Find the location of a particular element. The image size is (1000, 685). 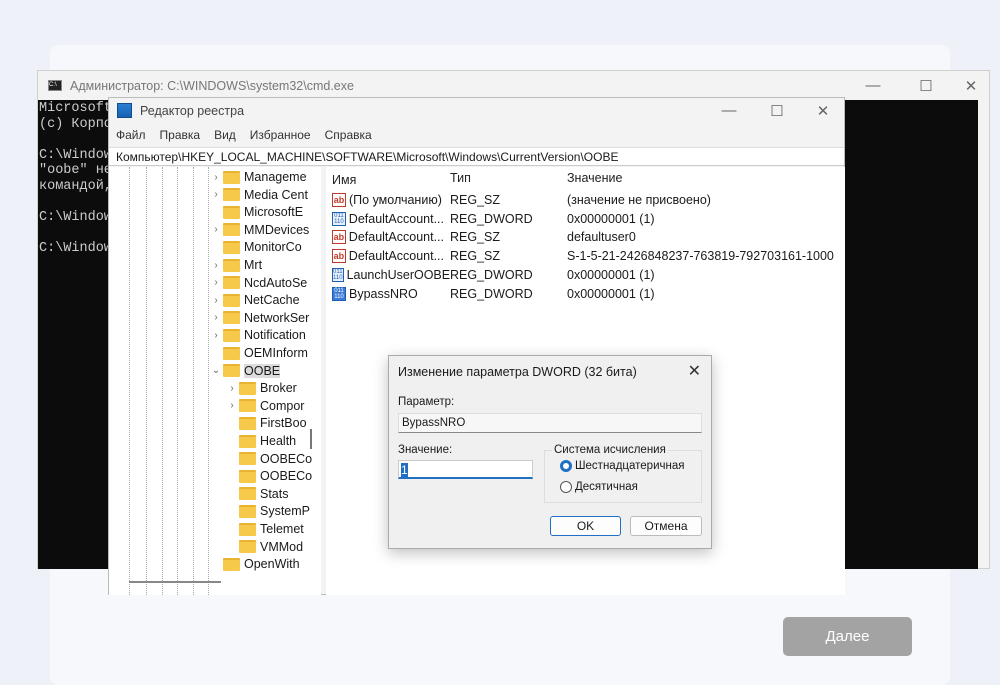

decimal-radio: Десятичная is located at coordinates (599, 487).